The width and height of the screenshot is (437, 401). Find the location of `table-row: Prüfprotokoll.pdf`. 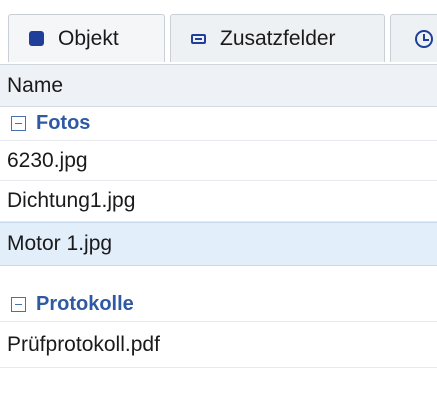

table-row: Prüfprotokoll.pdf is located at coordinates (218, 345).